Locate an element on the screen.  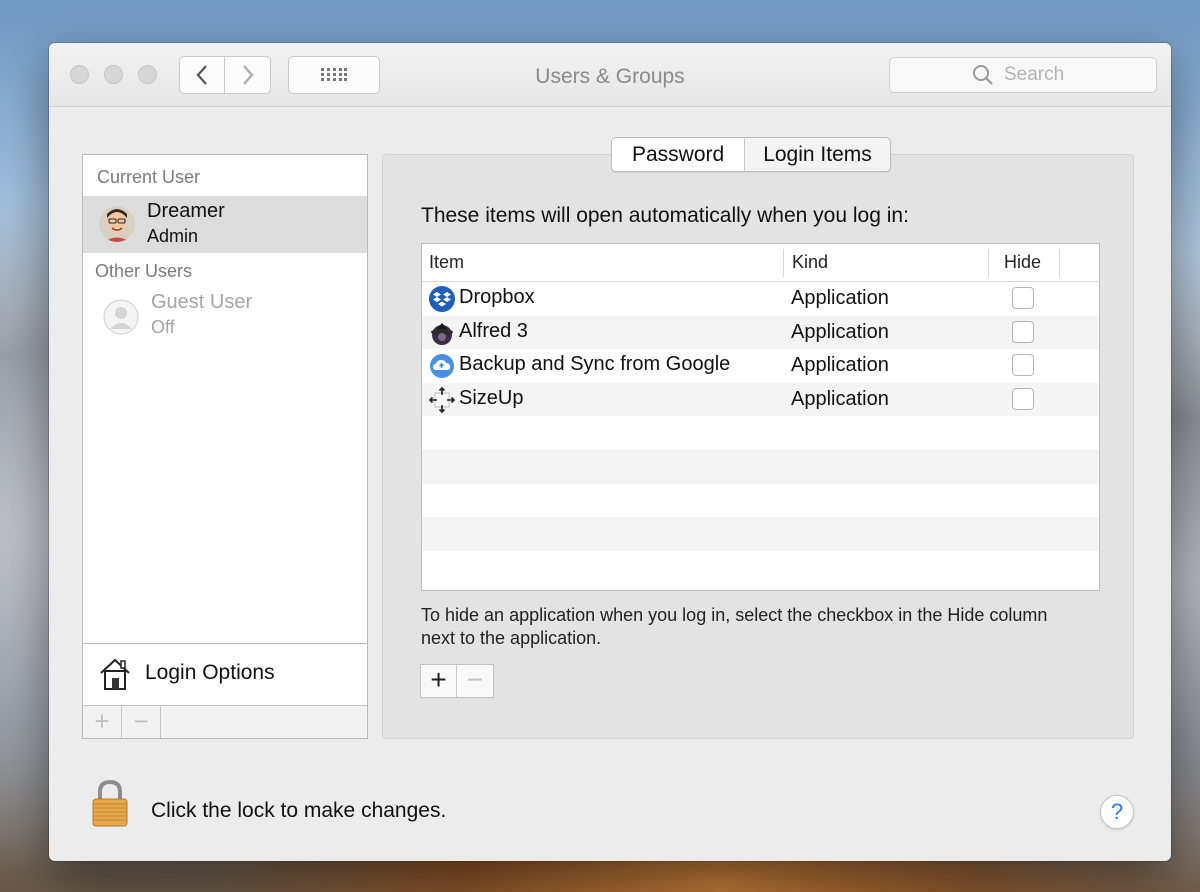
google-backup-icon is located at coordinates (442, 366).